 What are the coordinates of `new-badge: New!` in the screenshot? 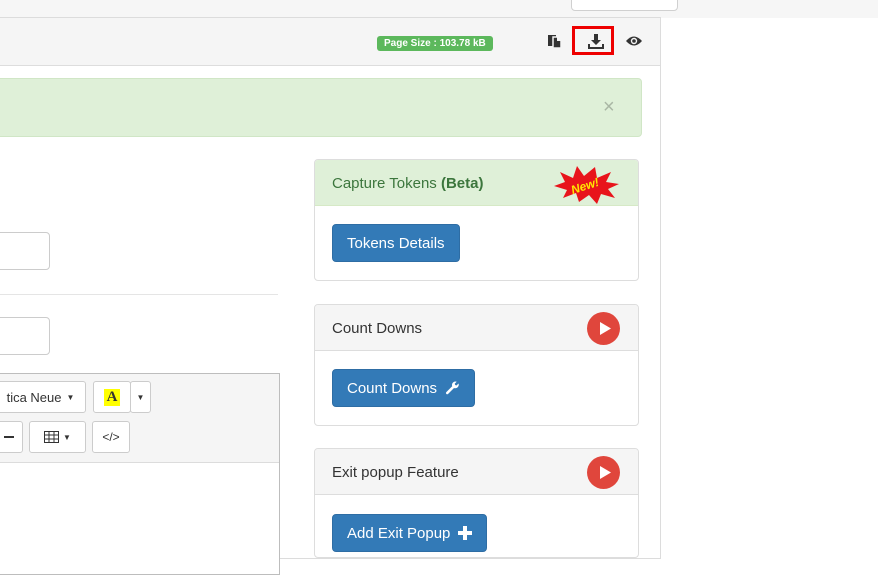 It's located at (586, 186).